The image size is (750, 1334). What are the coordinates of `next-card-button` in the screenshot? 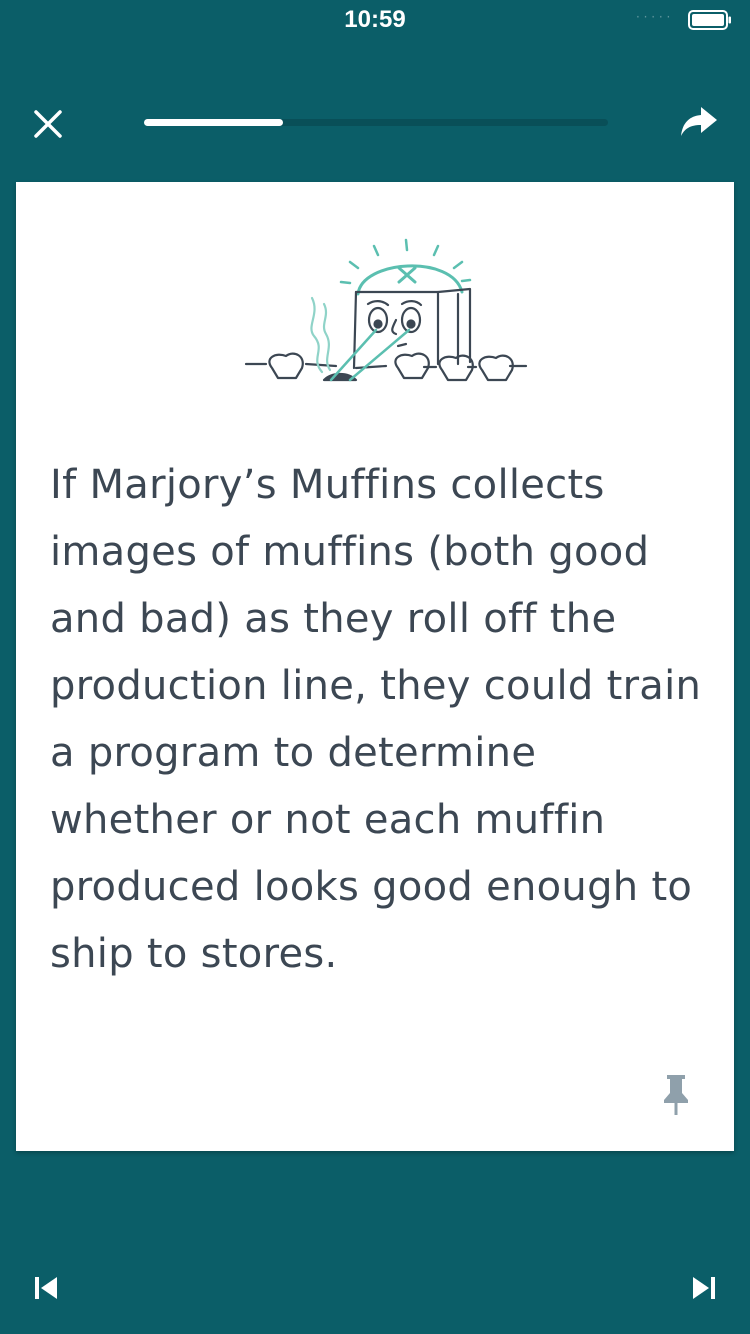 It's located at (704, 1288).